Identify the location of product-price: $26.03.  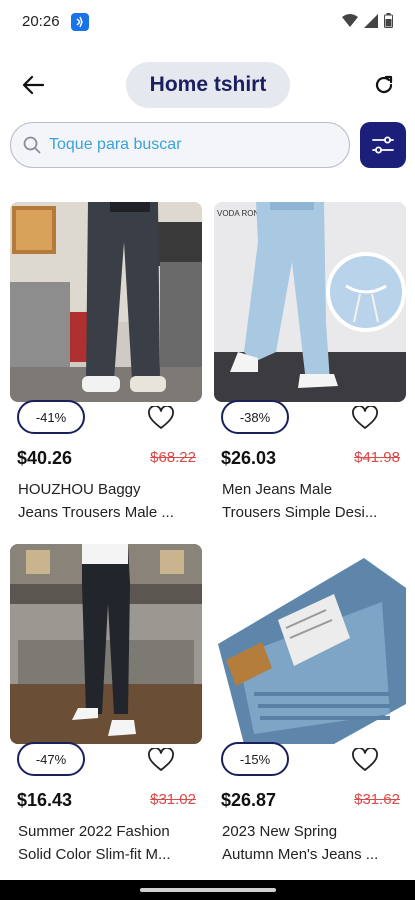
(249, 458).